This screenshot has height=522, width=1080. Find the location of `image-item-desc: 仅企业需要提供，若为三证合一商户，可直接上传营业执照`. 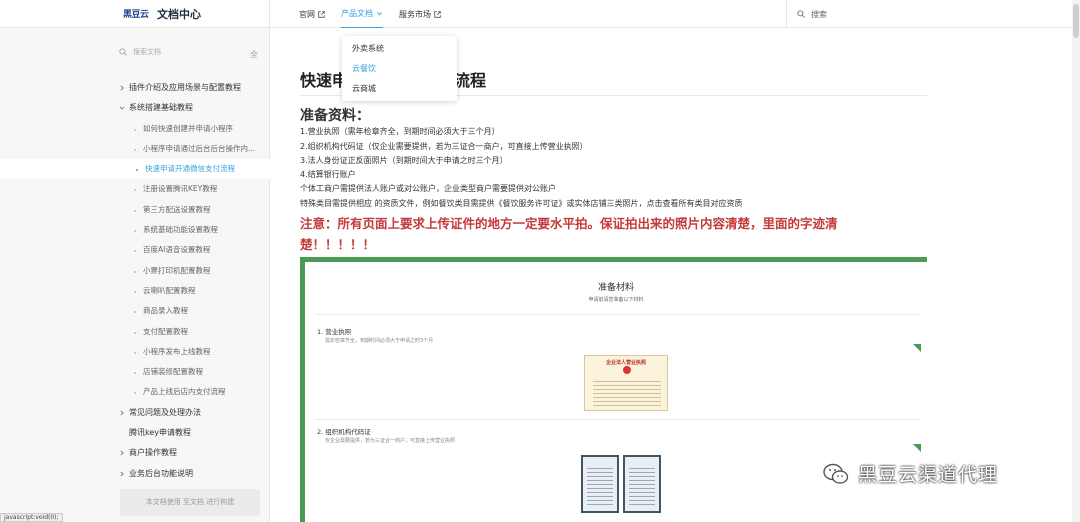

image-item-desc: 仅企业需要提供，若为三证合一商户，可直接上传营业执照 is located at coordinates (390, 441).